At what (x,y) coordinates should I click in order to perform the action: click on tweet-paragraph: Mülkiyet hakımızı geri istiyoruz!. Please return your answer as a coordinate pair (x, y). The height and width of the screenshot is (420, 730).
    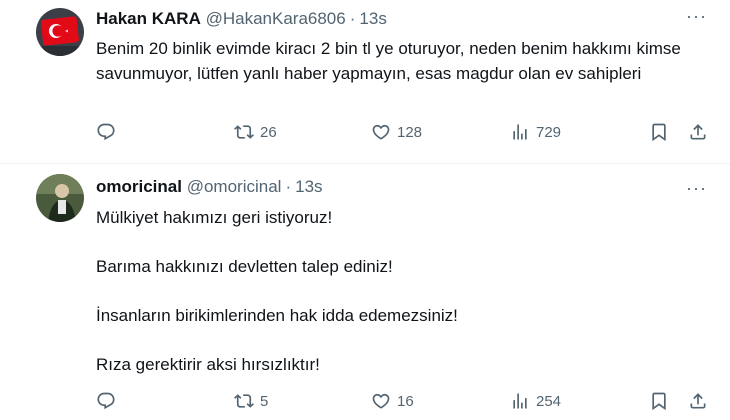
    Looking at the image, I should click on (214, 217).